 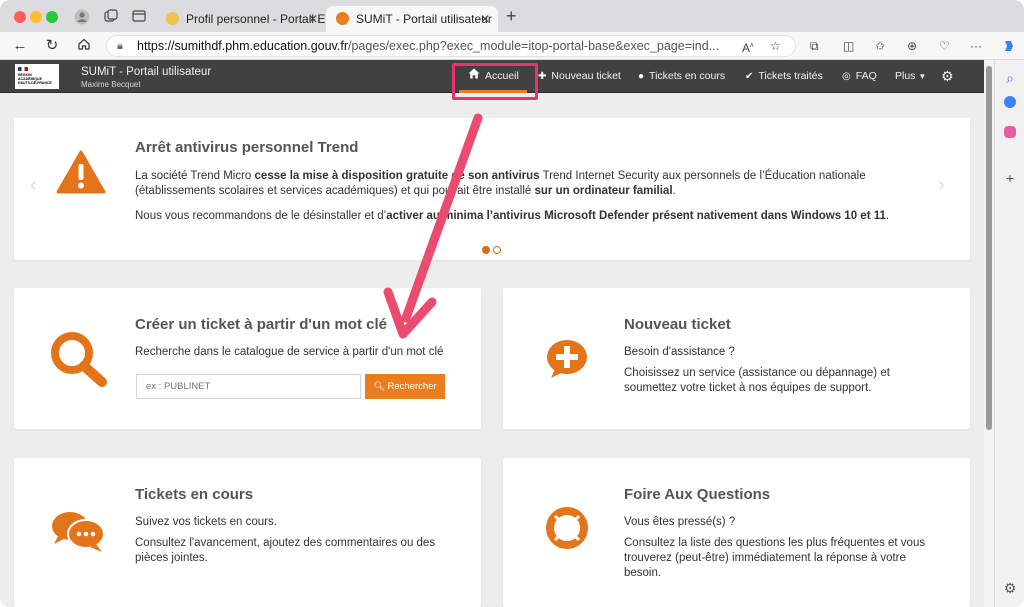 I want to click on tile-line-1: Vous êtes pressé(s) ?, so click(x=680, y=522).